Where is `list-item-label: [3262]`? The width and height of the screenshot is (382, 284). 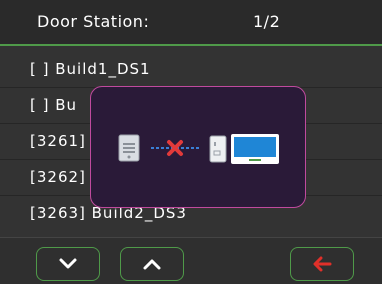 list-item-label: [3262] is located at coordinates (58, 177).